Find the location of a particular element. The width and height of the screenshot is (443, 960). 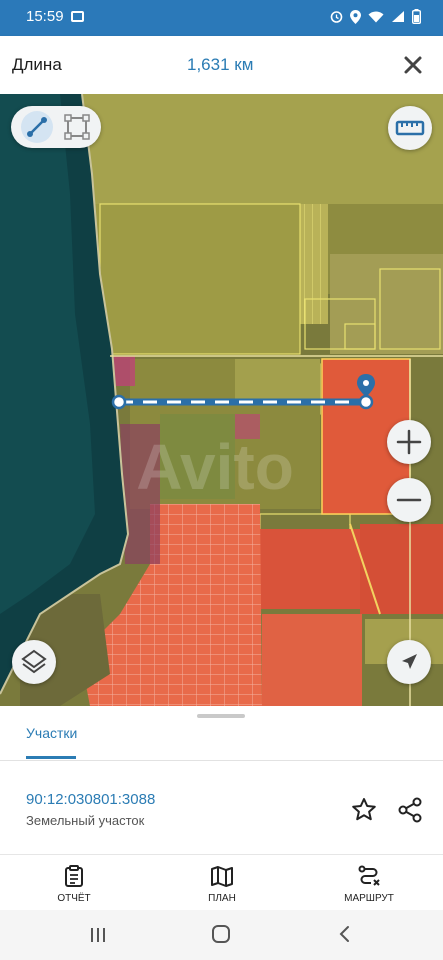

measure-mode-toggle is located at coordinates (56, 127).